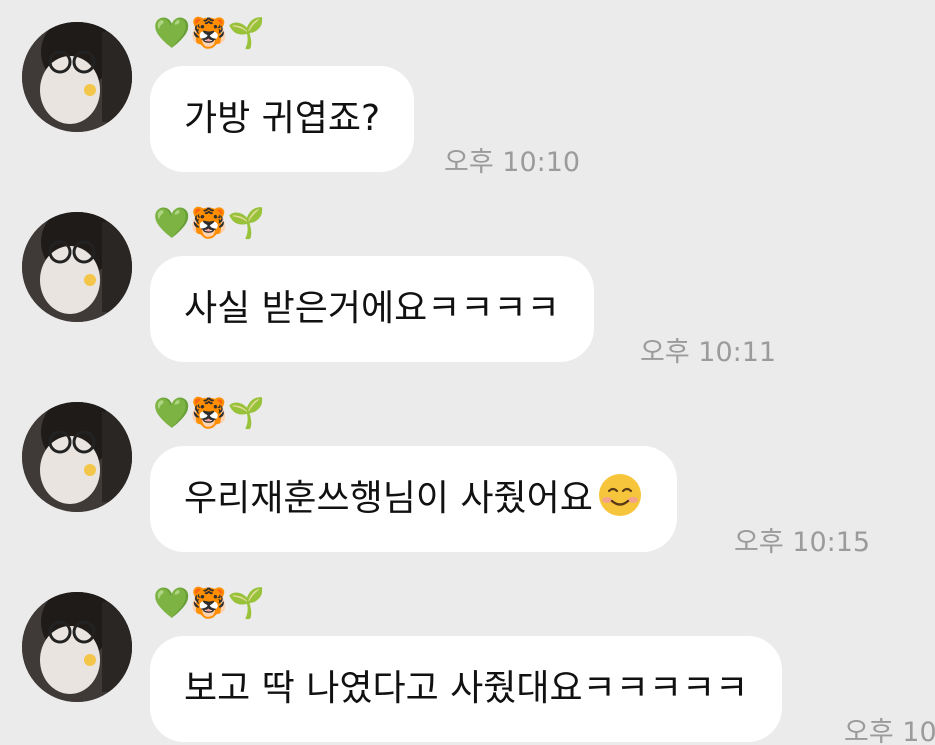 The width and height of the screenshot is (935, 745). Describe the element at coordinates (282, 119) in the screenshot. I see `message-bubble: 가방 귀엽죠?` at that location.